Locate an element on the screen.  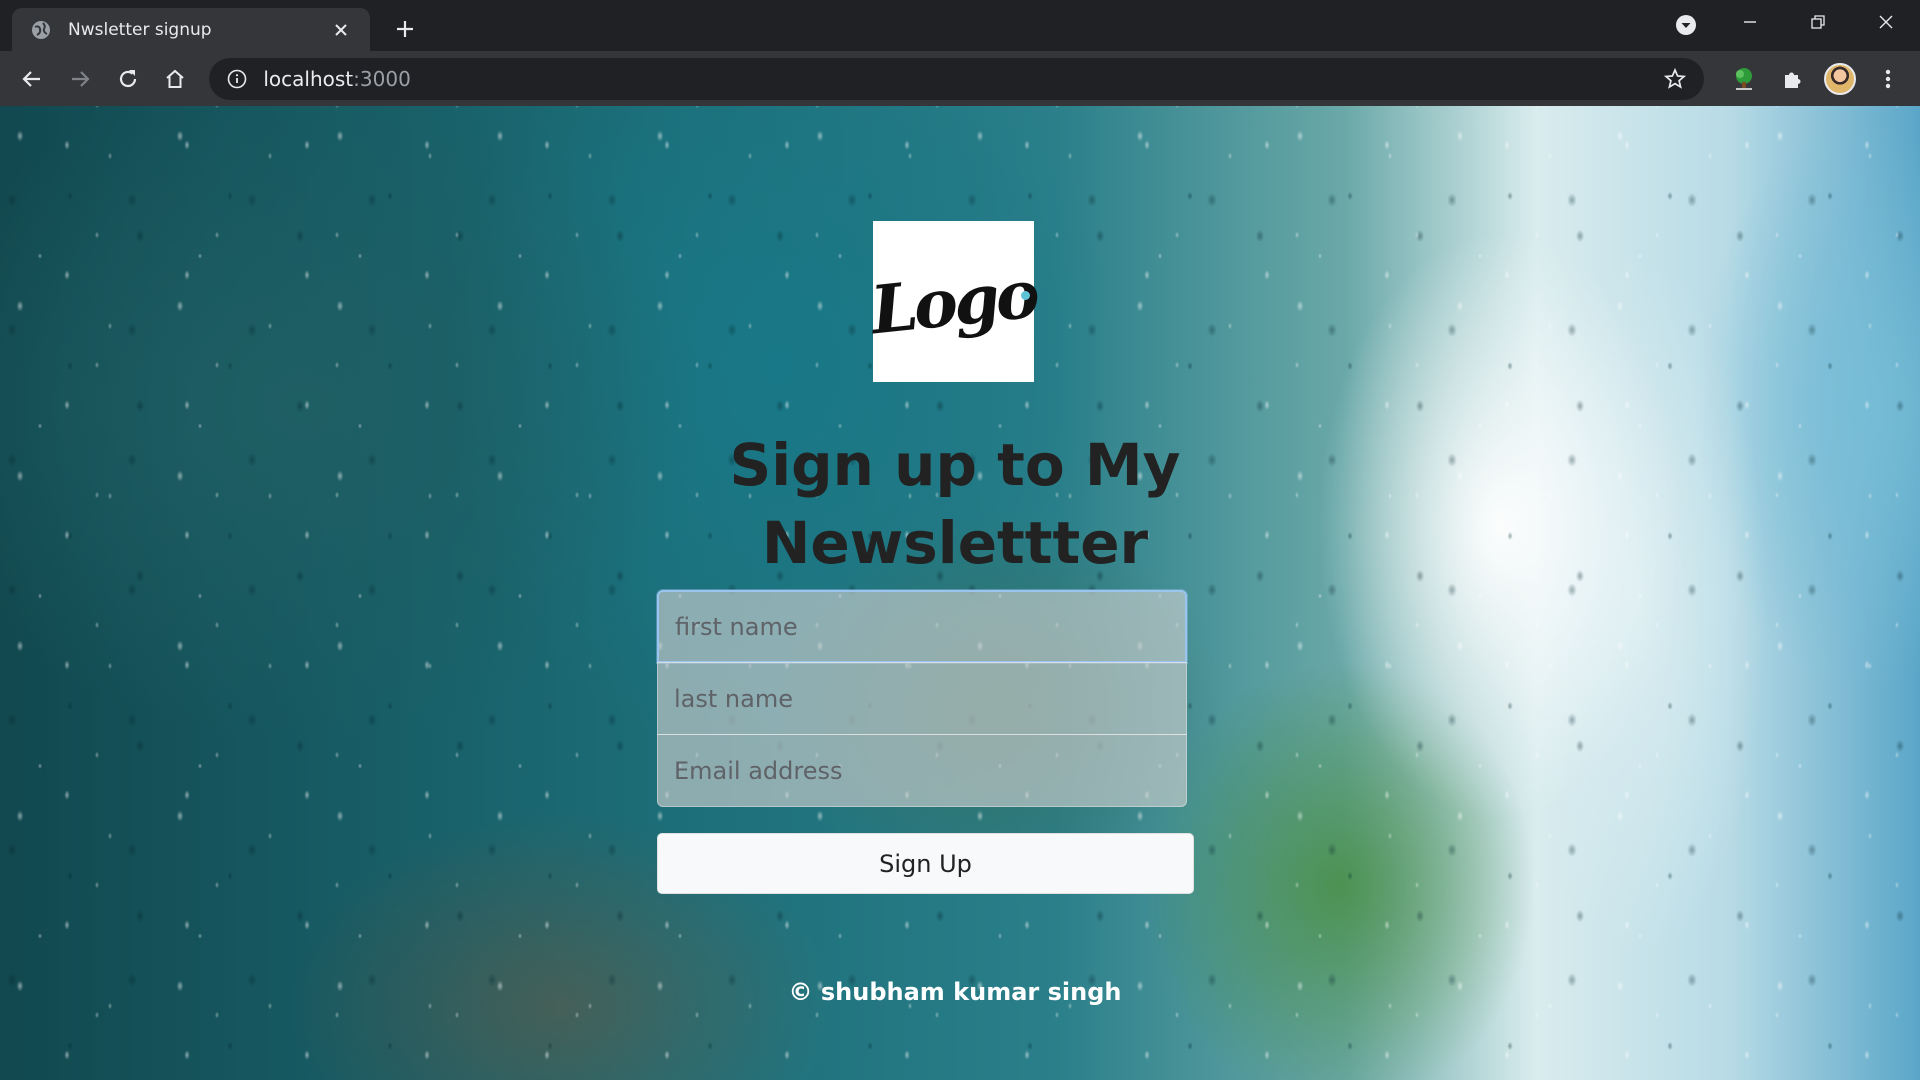
browser-menu-icon is located at coordinates (1888, 79).